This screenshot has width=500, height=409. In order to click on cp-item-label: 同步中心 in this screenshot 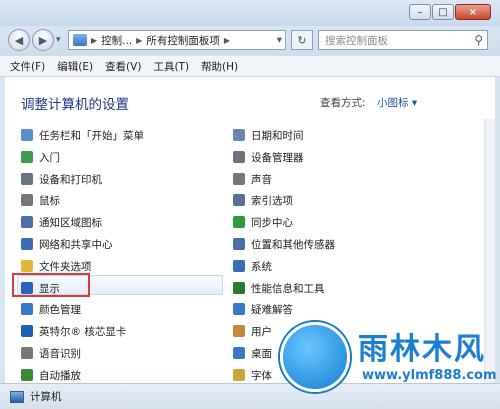, I will do `click(272, 222)`.